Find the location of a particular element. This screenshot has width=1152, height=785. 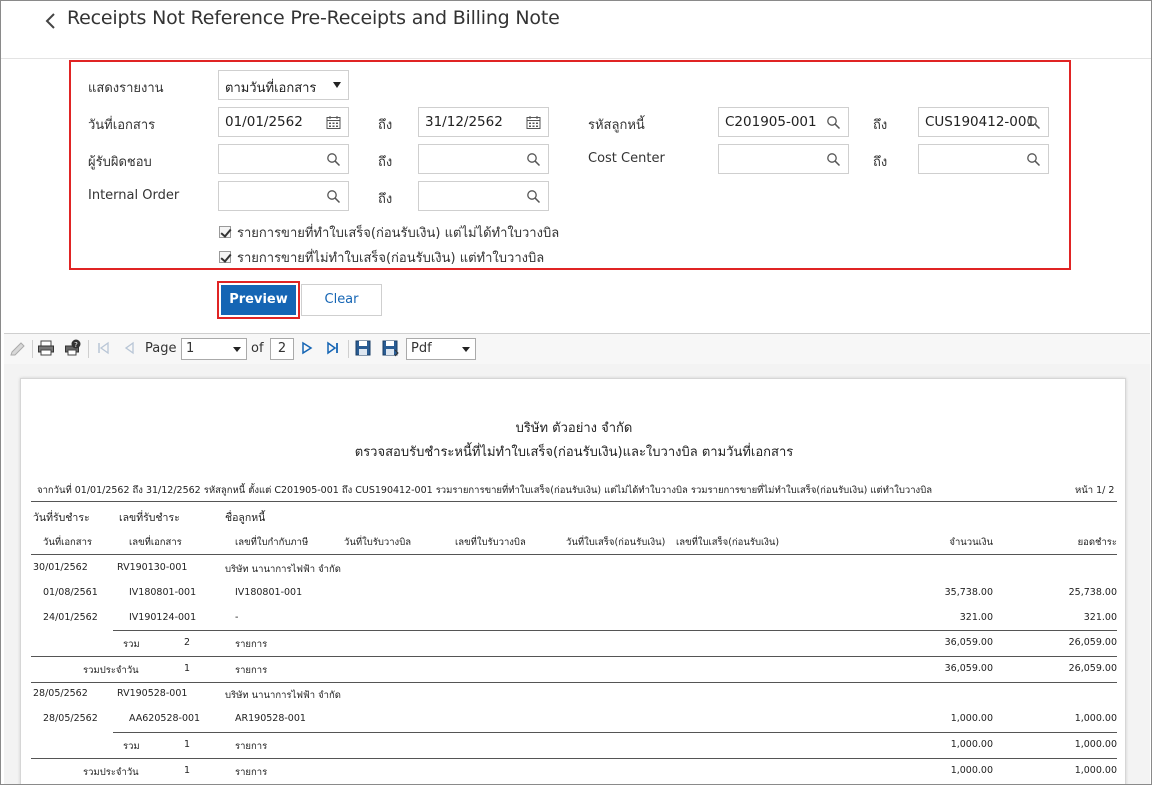

responsible-to-label: ถึง is located at coordinates (385, 162).